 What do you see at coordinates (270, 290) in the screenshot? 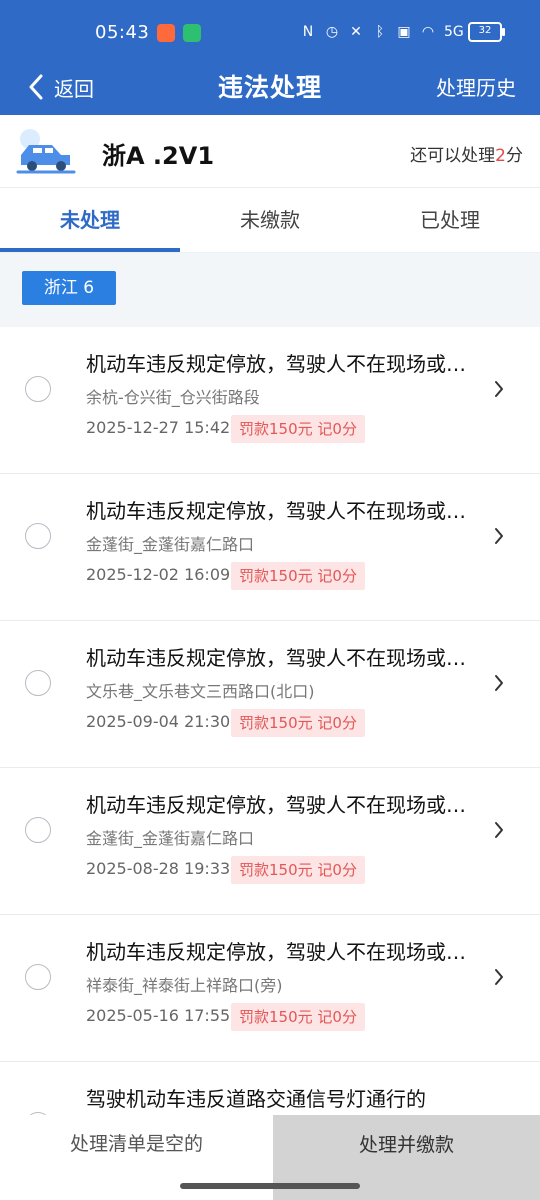
I see `region-filter-bar: 浙江 6` at bounding box center [270, 290].